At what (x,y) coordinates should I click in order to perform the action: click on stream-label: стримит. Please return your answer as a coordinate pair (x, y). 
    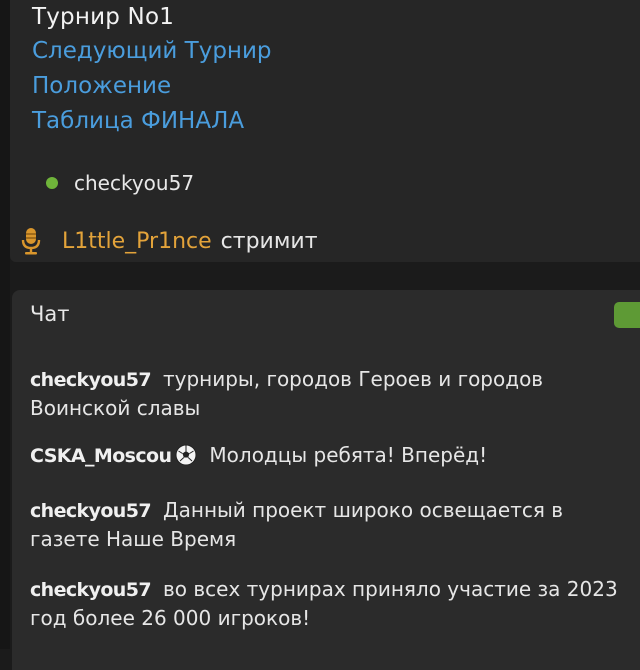
    Looking at the image, I should click on (269, 241).